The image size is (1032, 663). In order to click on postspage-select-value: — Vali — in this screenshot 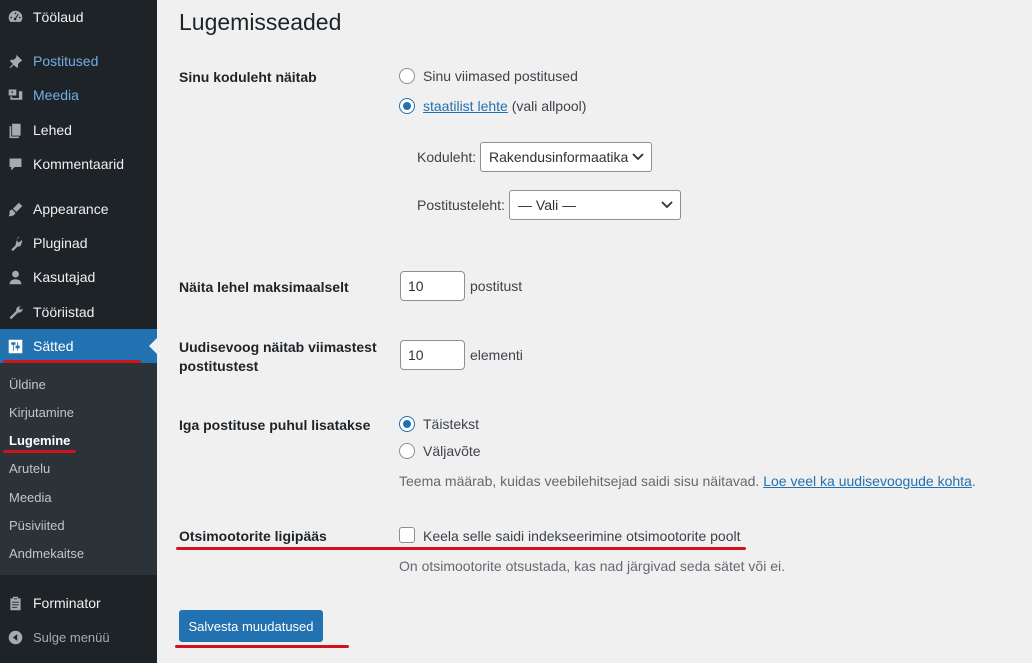, I will do `click(547, 205)`.